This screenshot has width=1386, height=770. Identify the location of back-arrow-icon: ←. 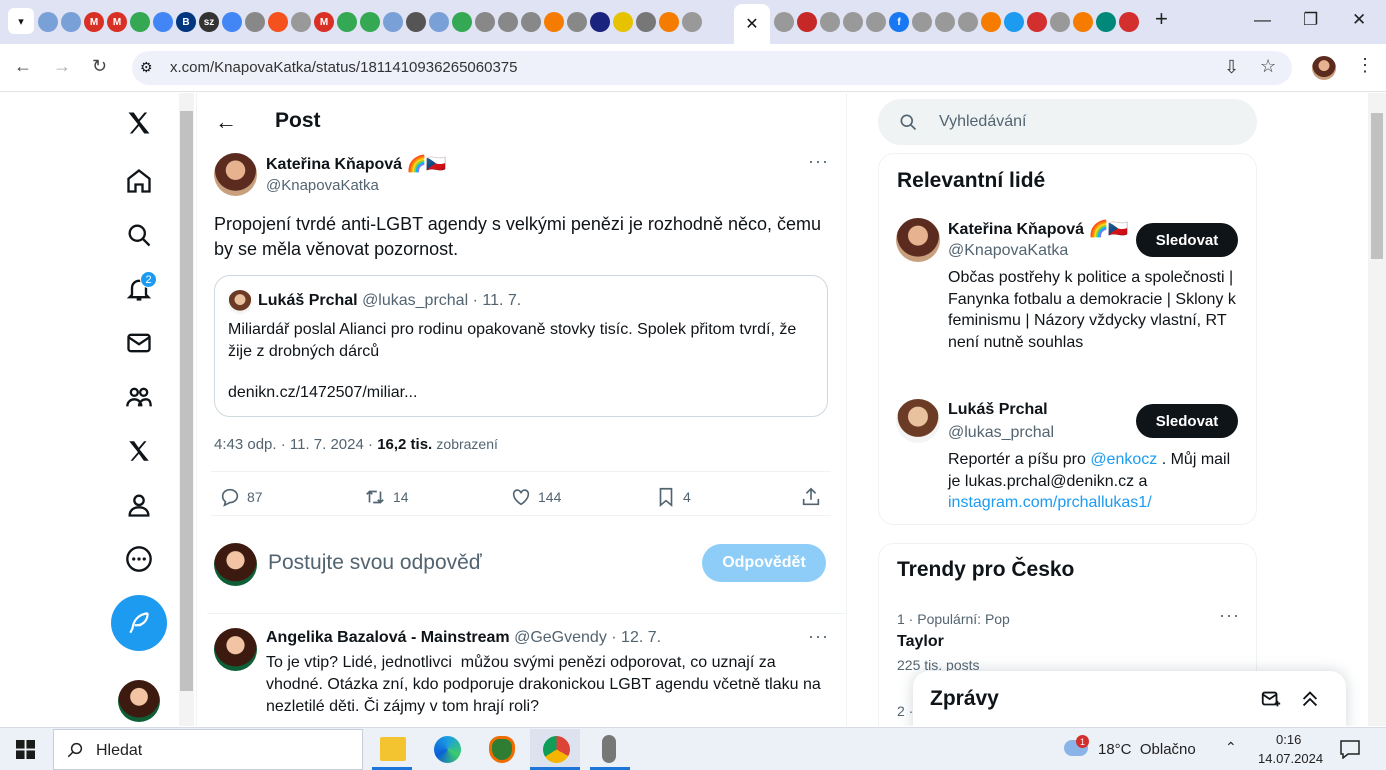
(23, 66).